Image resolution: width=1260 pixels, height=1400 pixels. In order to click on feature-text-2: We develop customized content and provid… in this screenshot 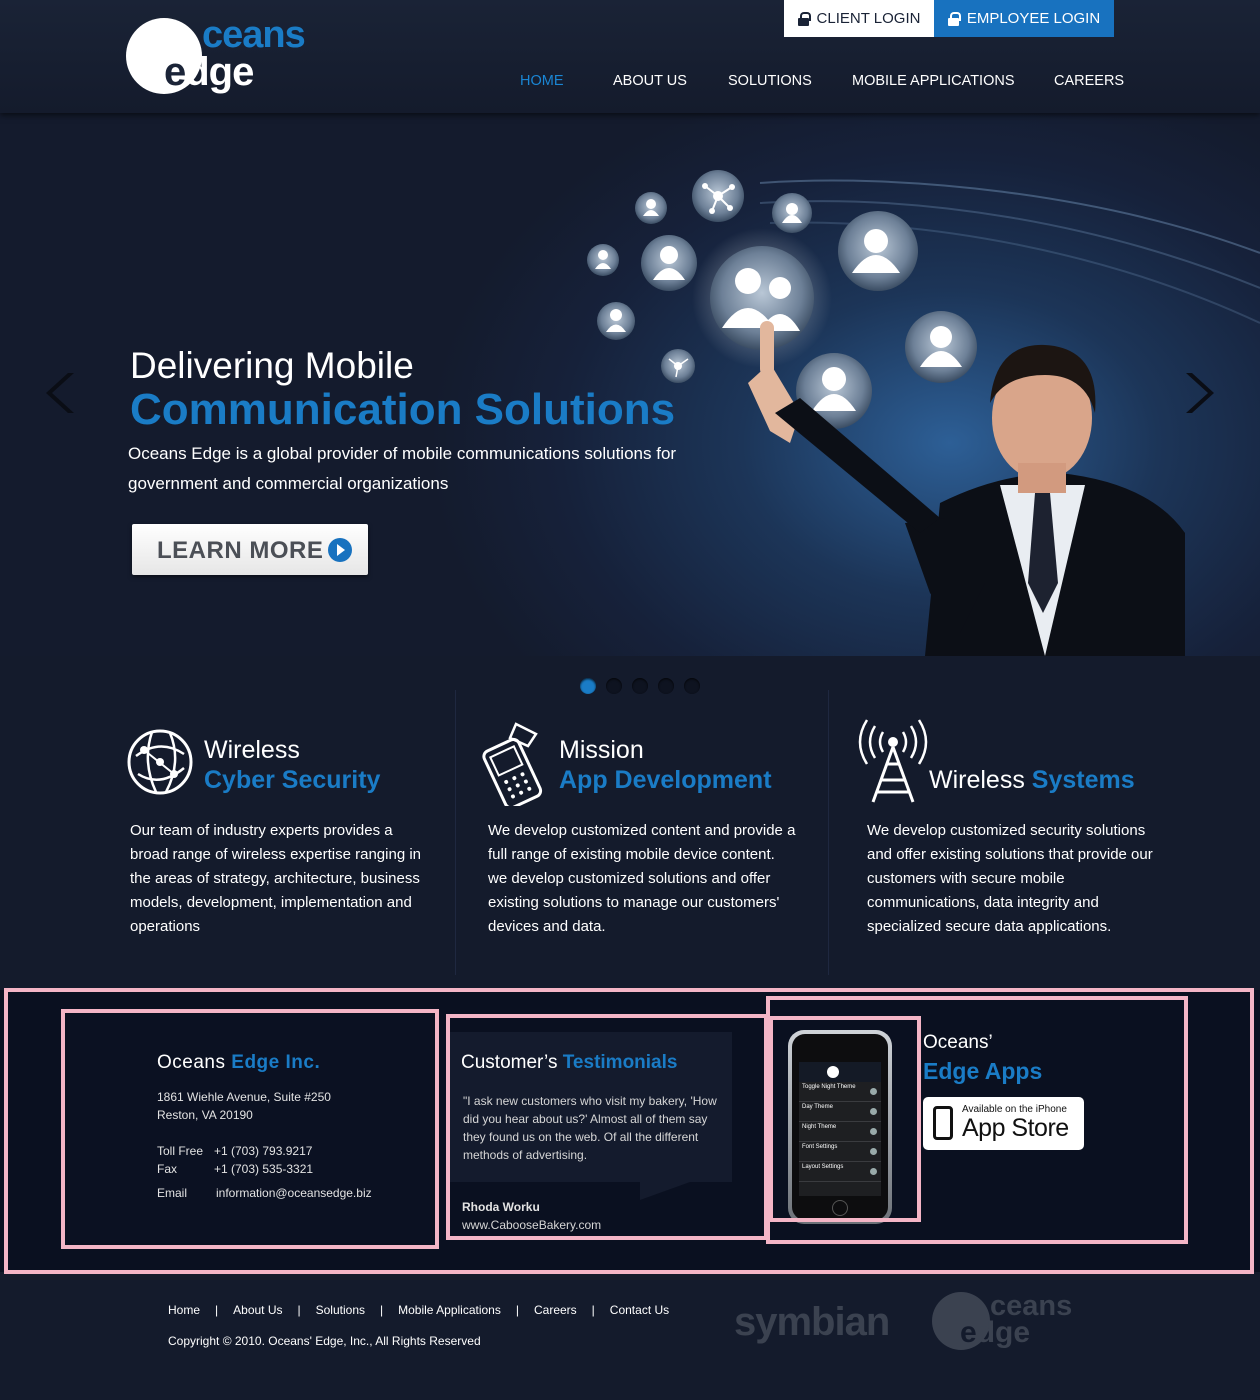, I will do `click(642, 878)`.